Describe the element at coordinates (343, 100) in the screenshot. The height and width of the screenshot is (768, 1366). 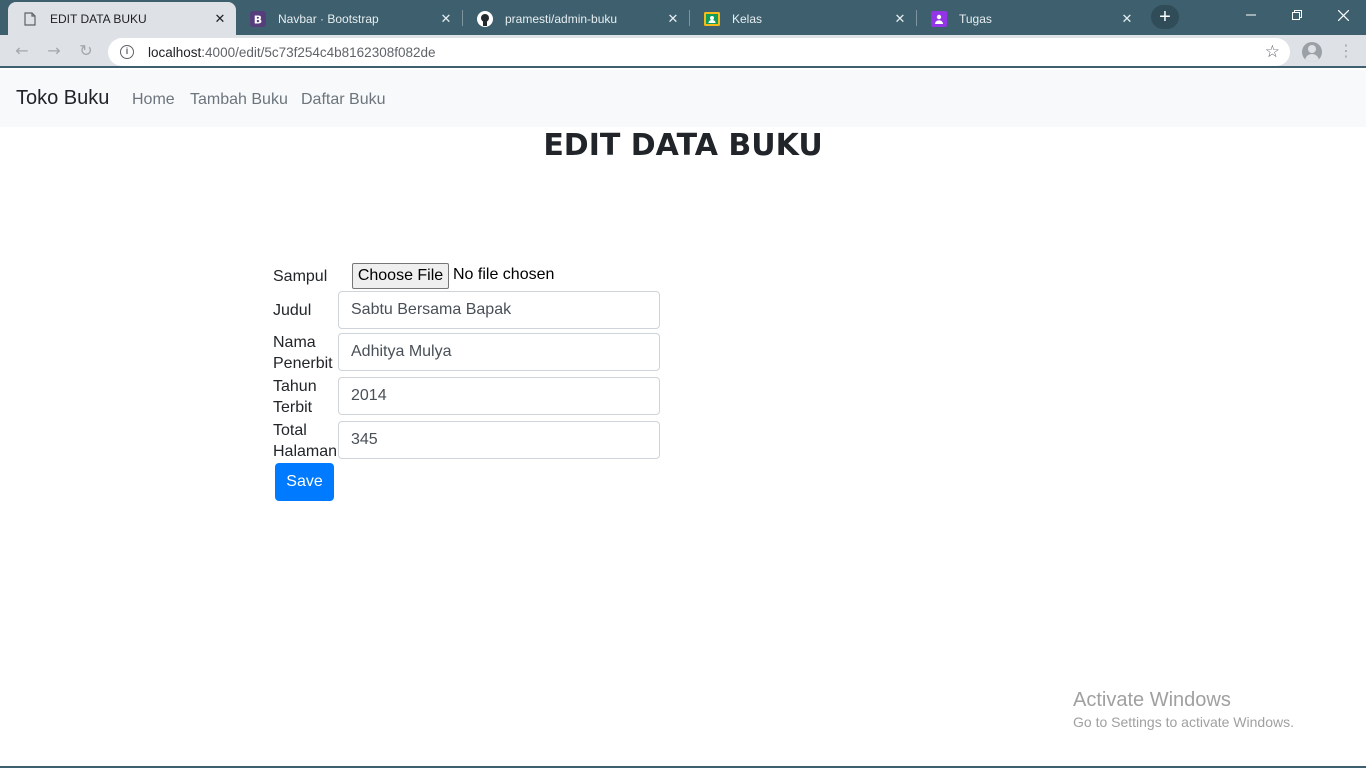
I see `nav-link-daftar-buku: Daftar Buku` at that location.